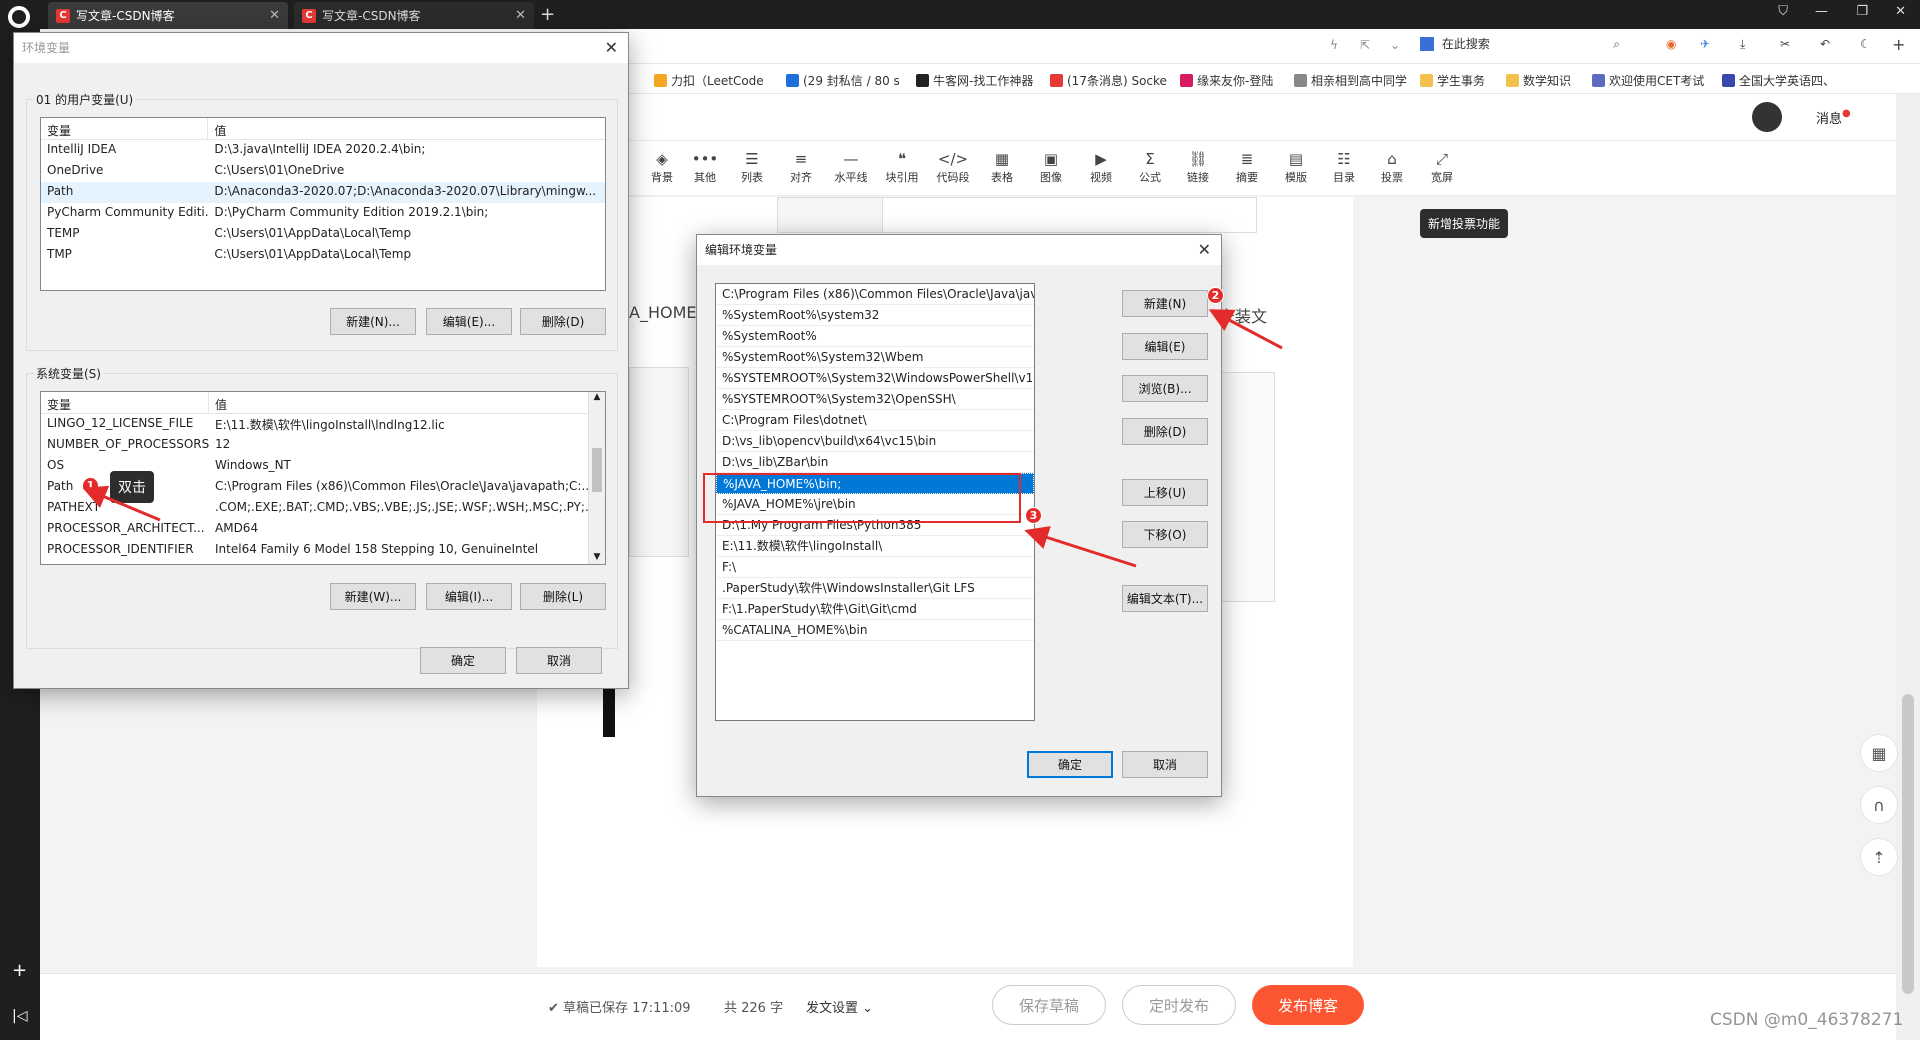 The width and height of the screenshot is (1920, 1040). What do you see at coordinates (1165, 431) in the screenshot?
I see `path-delete-button: 删除(D)` at bounding box center [1165, 431].